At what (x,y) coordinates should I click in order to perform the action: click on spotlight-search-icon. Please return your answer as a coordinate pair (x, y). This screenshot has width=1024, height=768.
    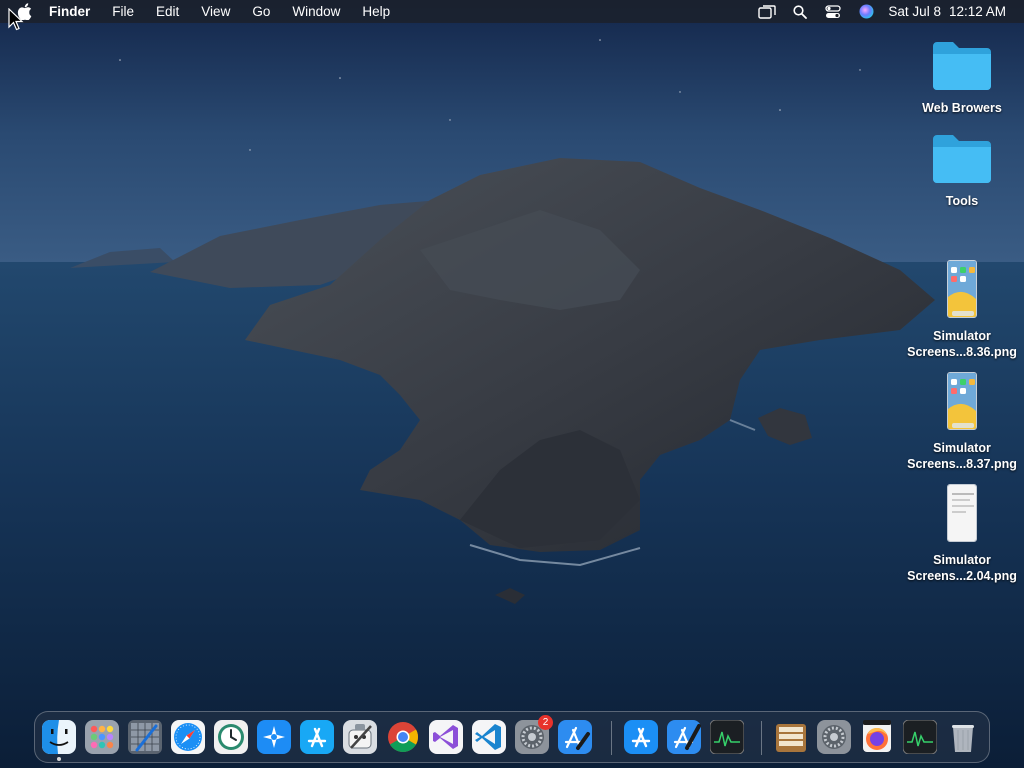
    Looking at the image, I should click on (800, 11).